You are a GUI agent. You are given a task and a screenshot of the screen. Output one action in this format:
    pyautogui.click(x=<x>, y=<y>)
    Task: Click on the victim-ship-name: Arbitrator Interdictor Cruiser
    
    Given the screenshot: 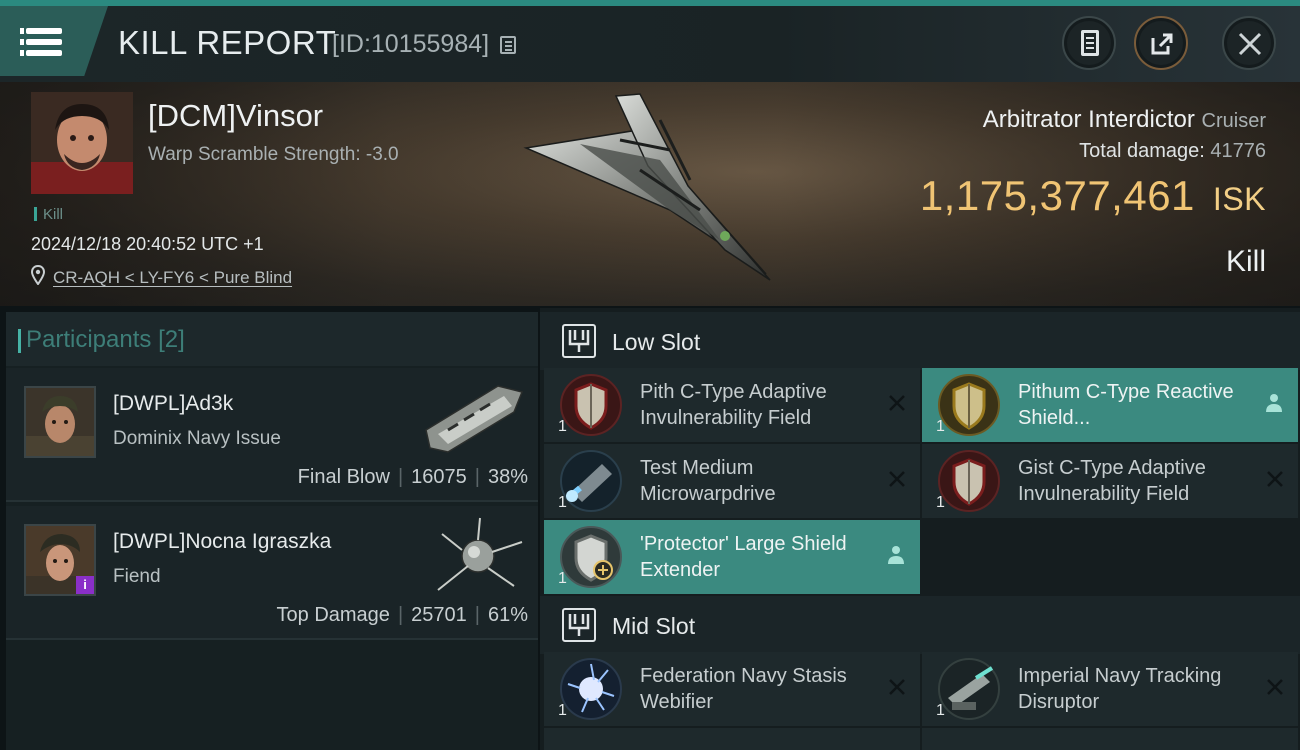 What is the action you would take?
    pyautogui.click(x=1124, y=120)
    